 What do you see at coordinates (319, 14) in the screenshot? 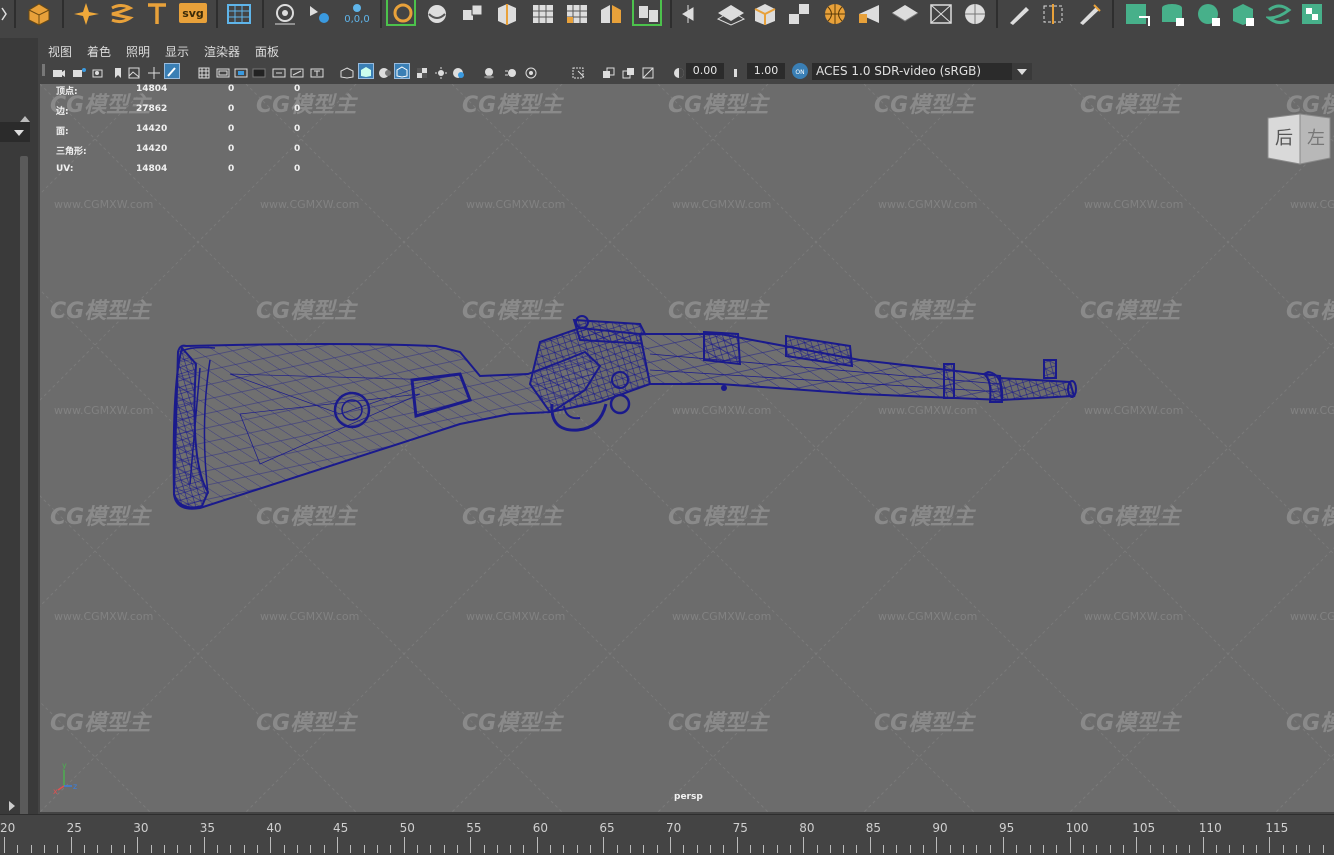
I see `soft-select-icon` at bounding box center [319, 14].